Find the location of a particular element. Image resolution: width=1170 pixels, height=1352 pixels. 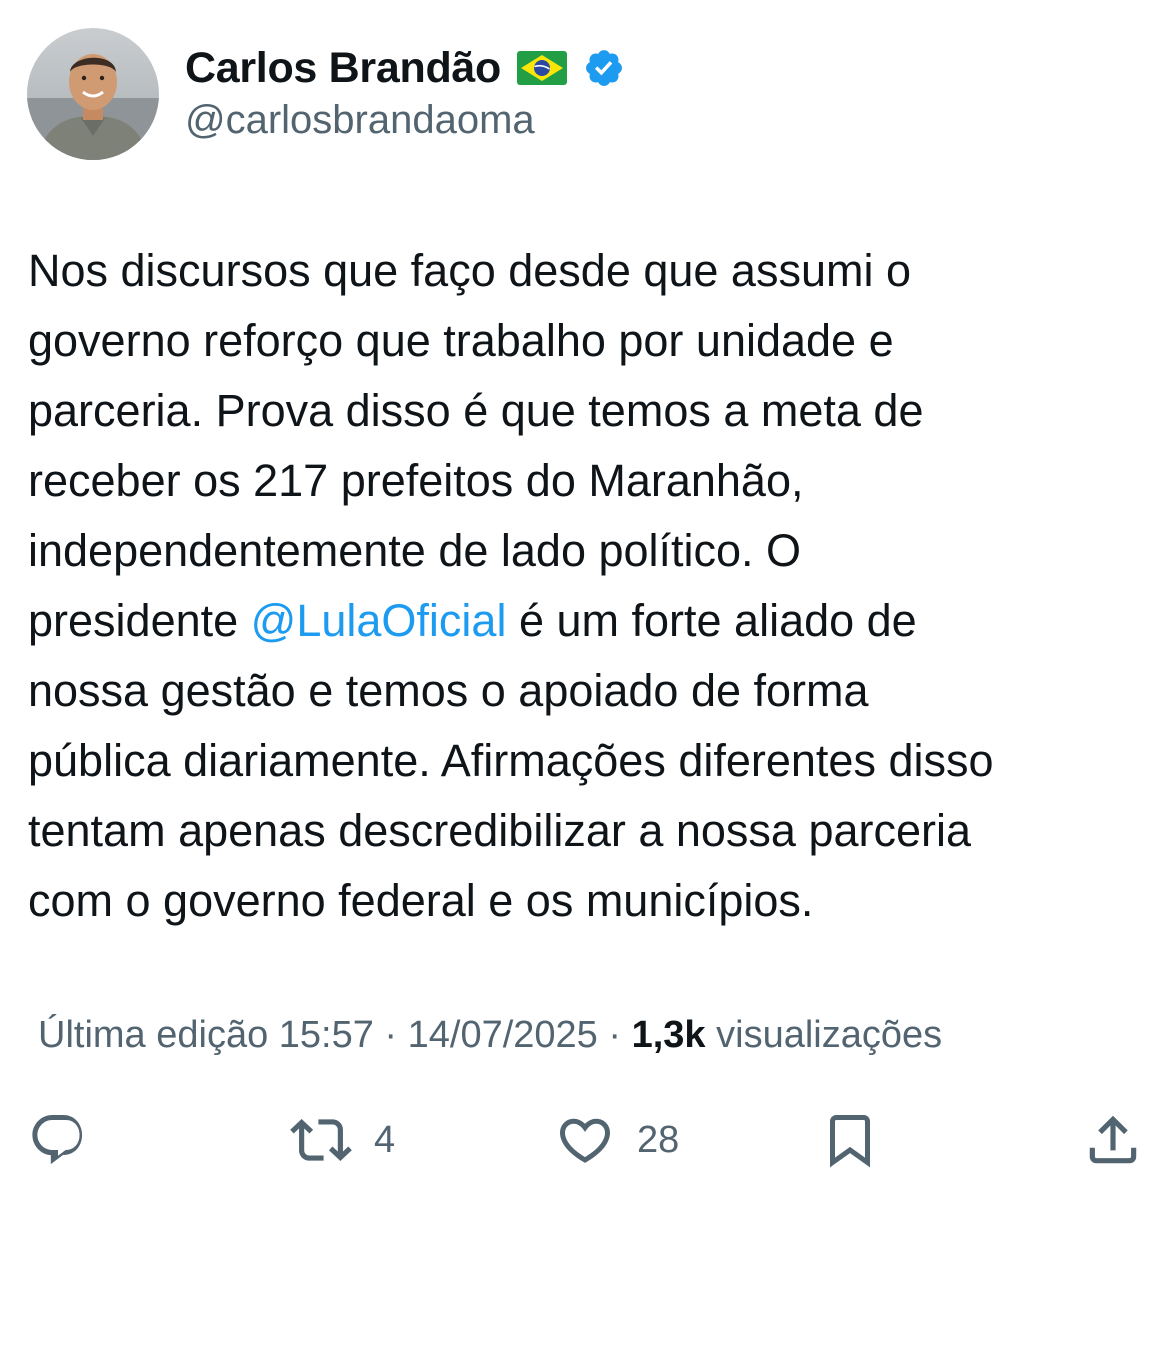

display-name: Carlos Brandão is located at coordinates (343, 68).